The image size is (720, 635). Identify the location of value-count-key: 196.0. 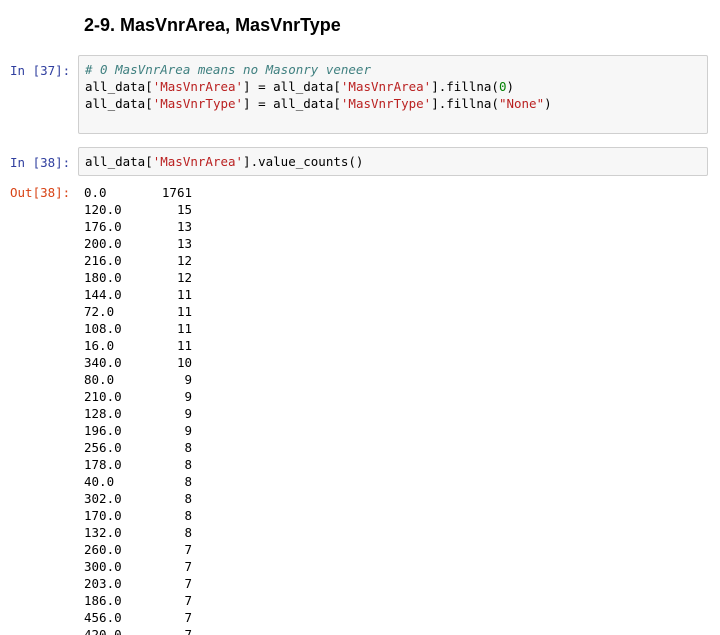
(103, 430).